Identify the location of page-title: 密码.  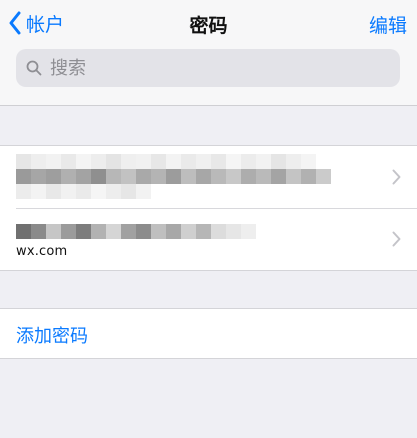
(208, 26).